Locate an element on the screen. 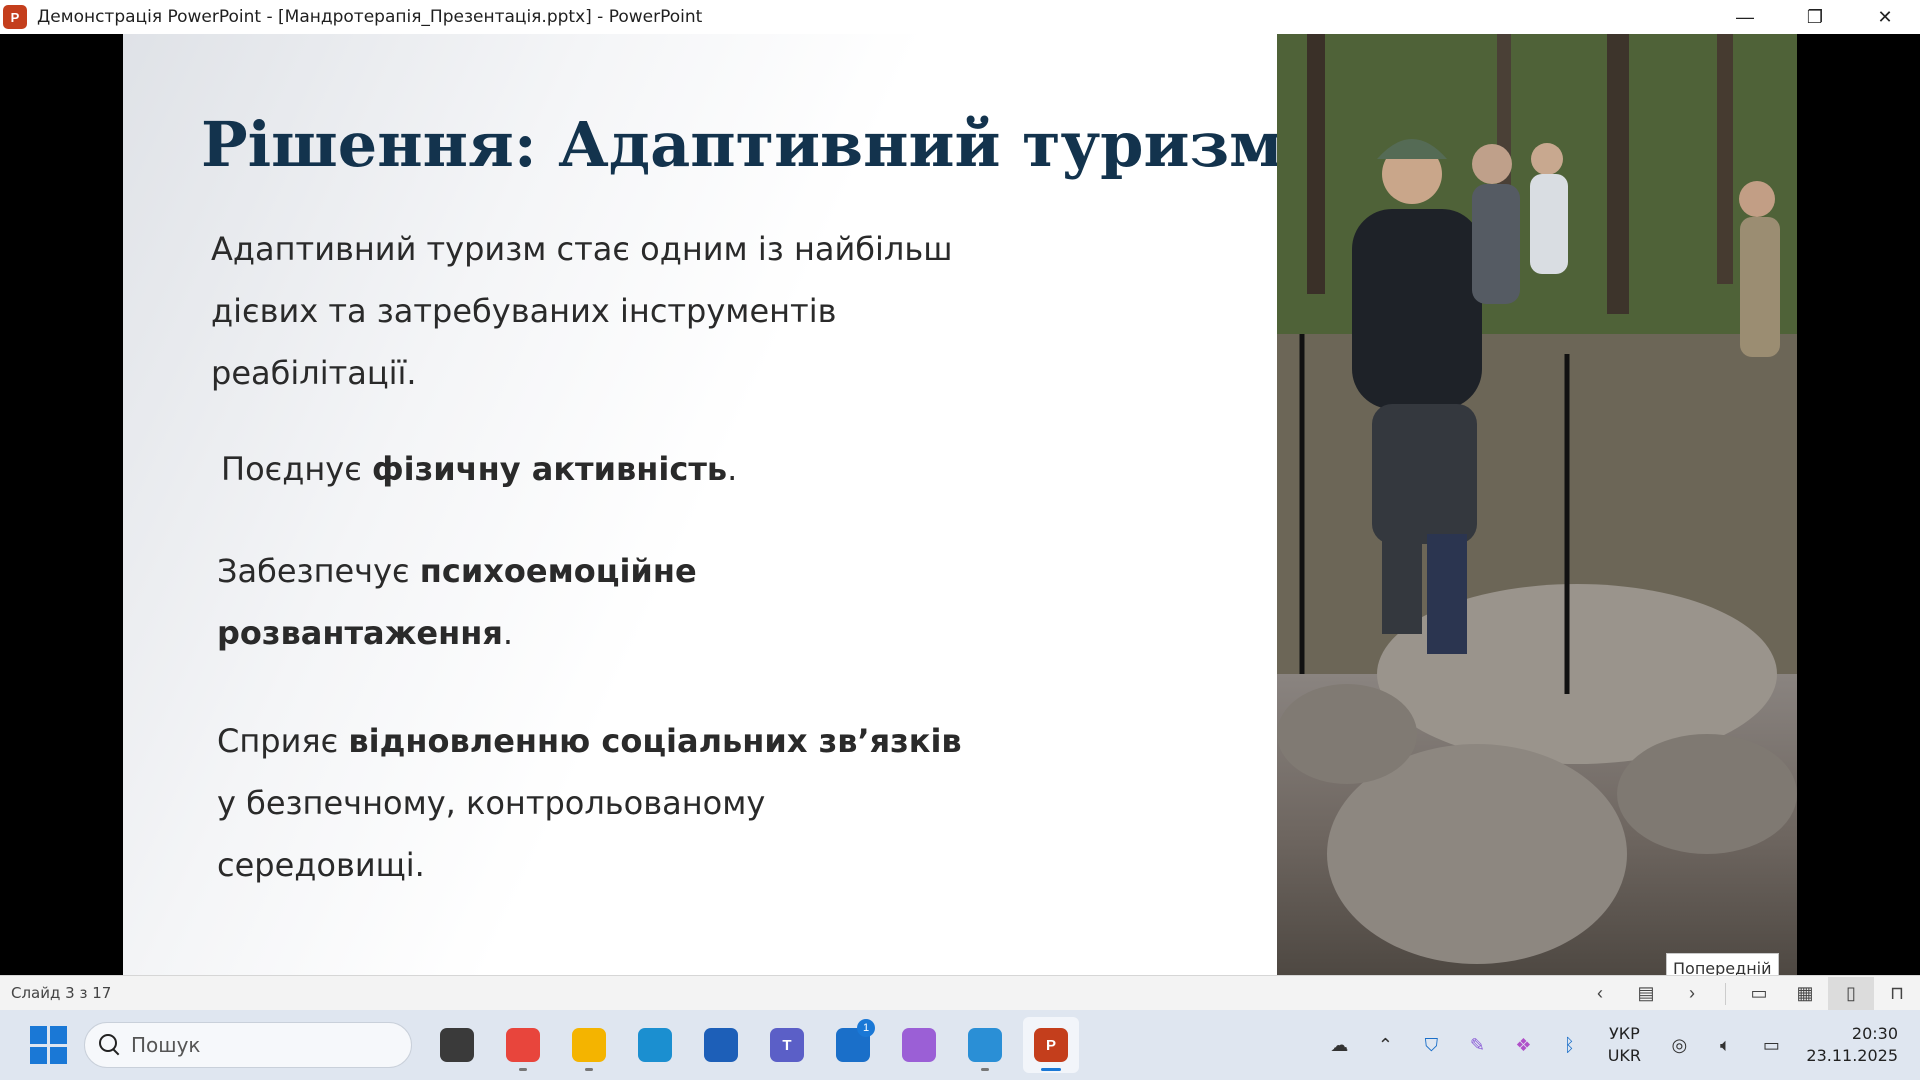 Image resolution: width=1920 pixels, height=1080 pixels. task-view-icon is located at coordinates (457, 1045).